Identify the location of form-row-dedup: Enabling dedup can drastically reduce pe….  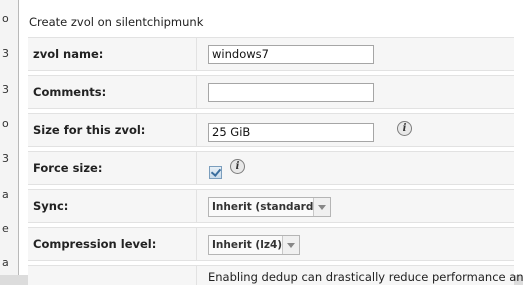
(275, 275).